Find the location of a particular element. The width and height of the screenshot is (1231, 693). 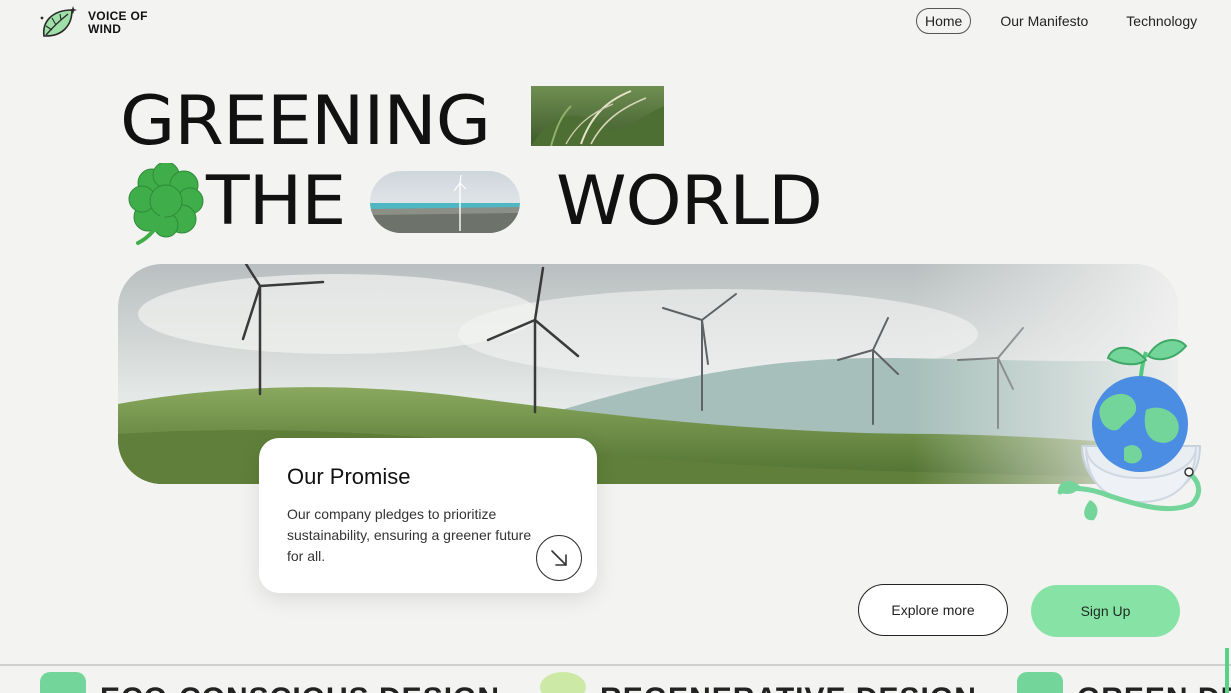

promise-arrow-button is located at coordinates (559, 558).